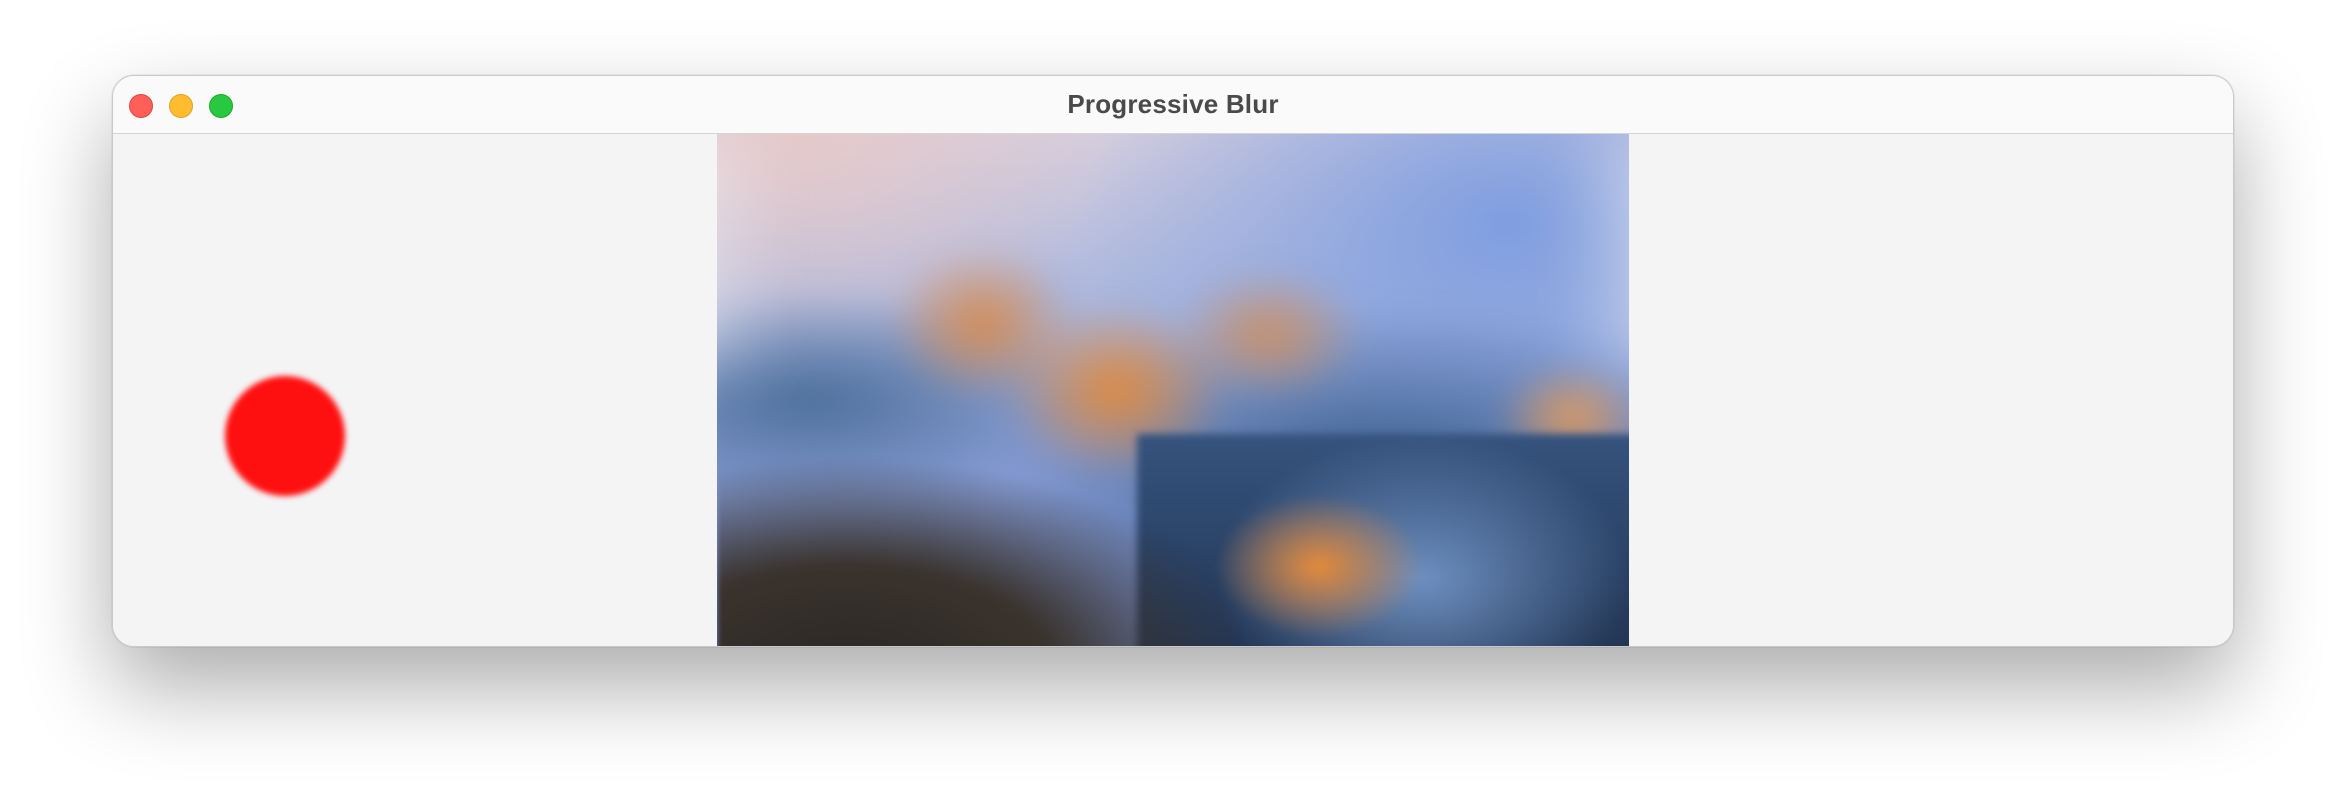  What do you see at coordinates (221, 106) in the screenshot?
I see `zoom-icon` at bounding box center [221, 106].